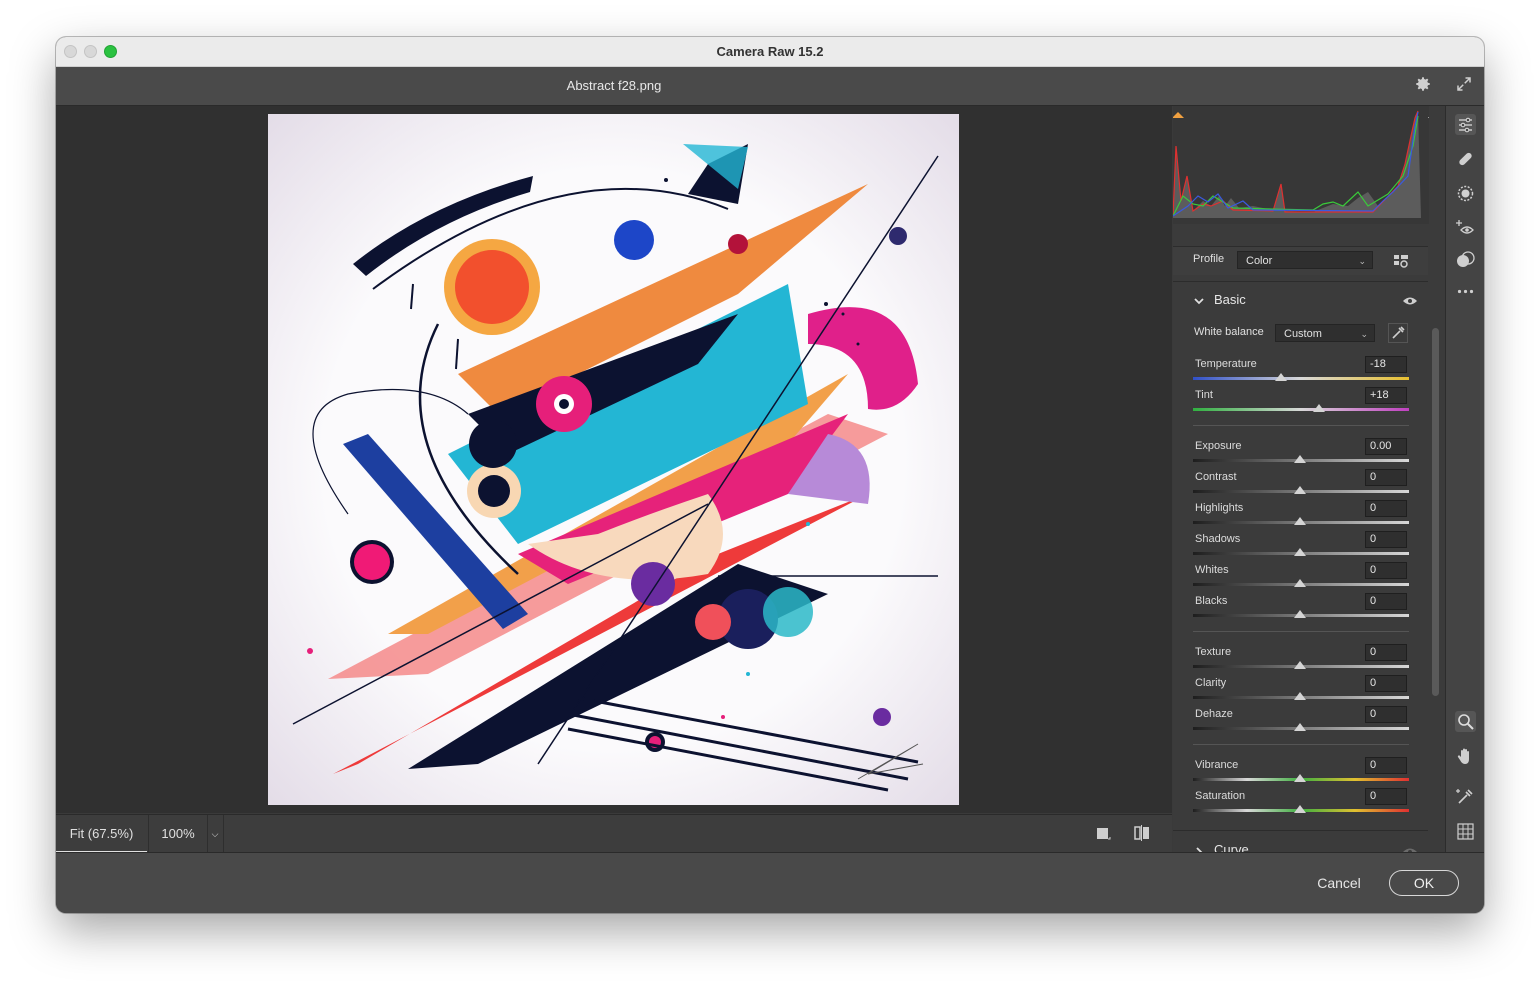 The height and width of the screenshot is (987, 1540). I want to click on blacks-label: Blacks, so click(1211, 601).